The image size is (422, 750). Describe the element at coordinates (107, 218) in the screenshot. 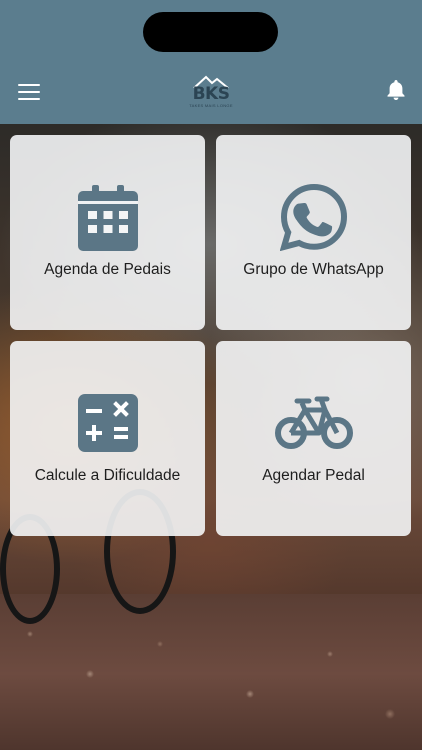

I see `calendar-icon` at that location.